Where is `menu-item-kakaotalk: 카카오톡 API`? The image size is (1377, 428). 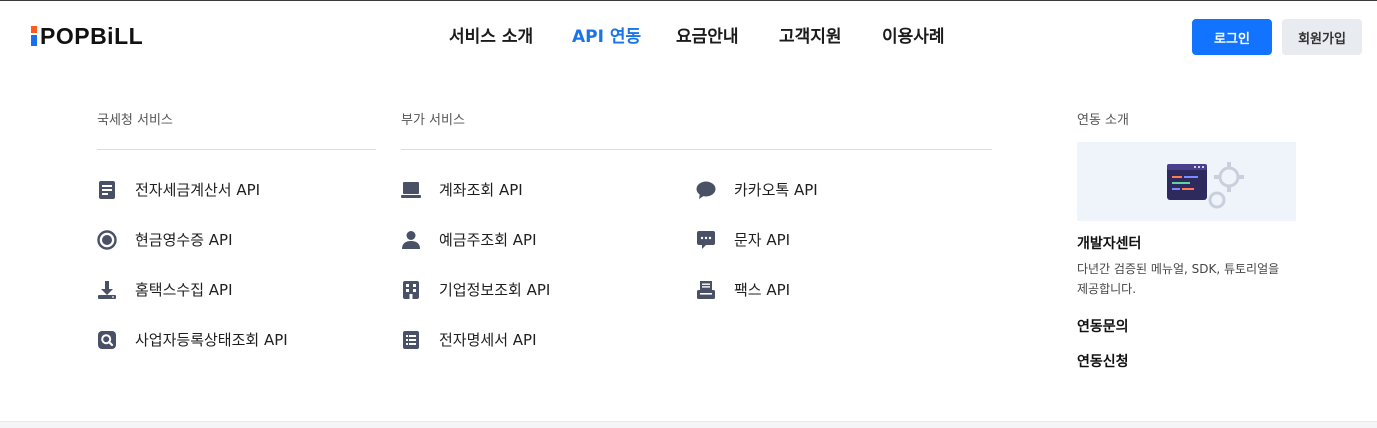 menu-item-kakaotalk: 카카오톡 API is located at coordinates (757, 190).